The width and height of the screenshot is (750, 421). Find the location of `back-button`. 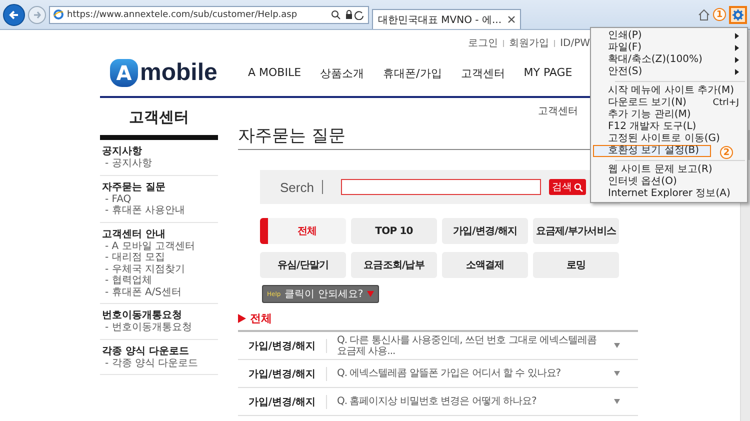

back-button is located at coordinates (14, 15).